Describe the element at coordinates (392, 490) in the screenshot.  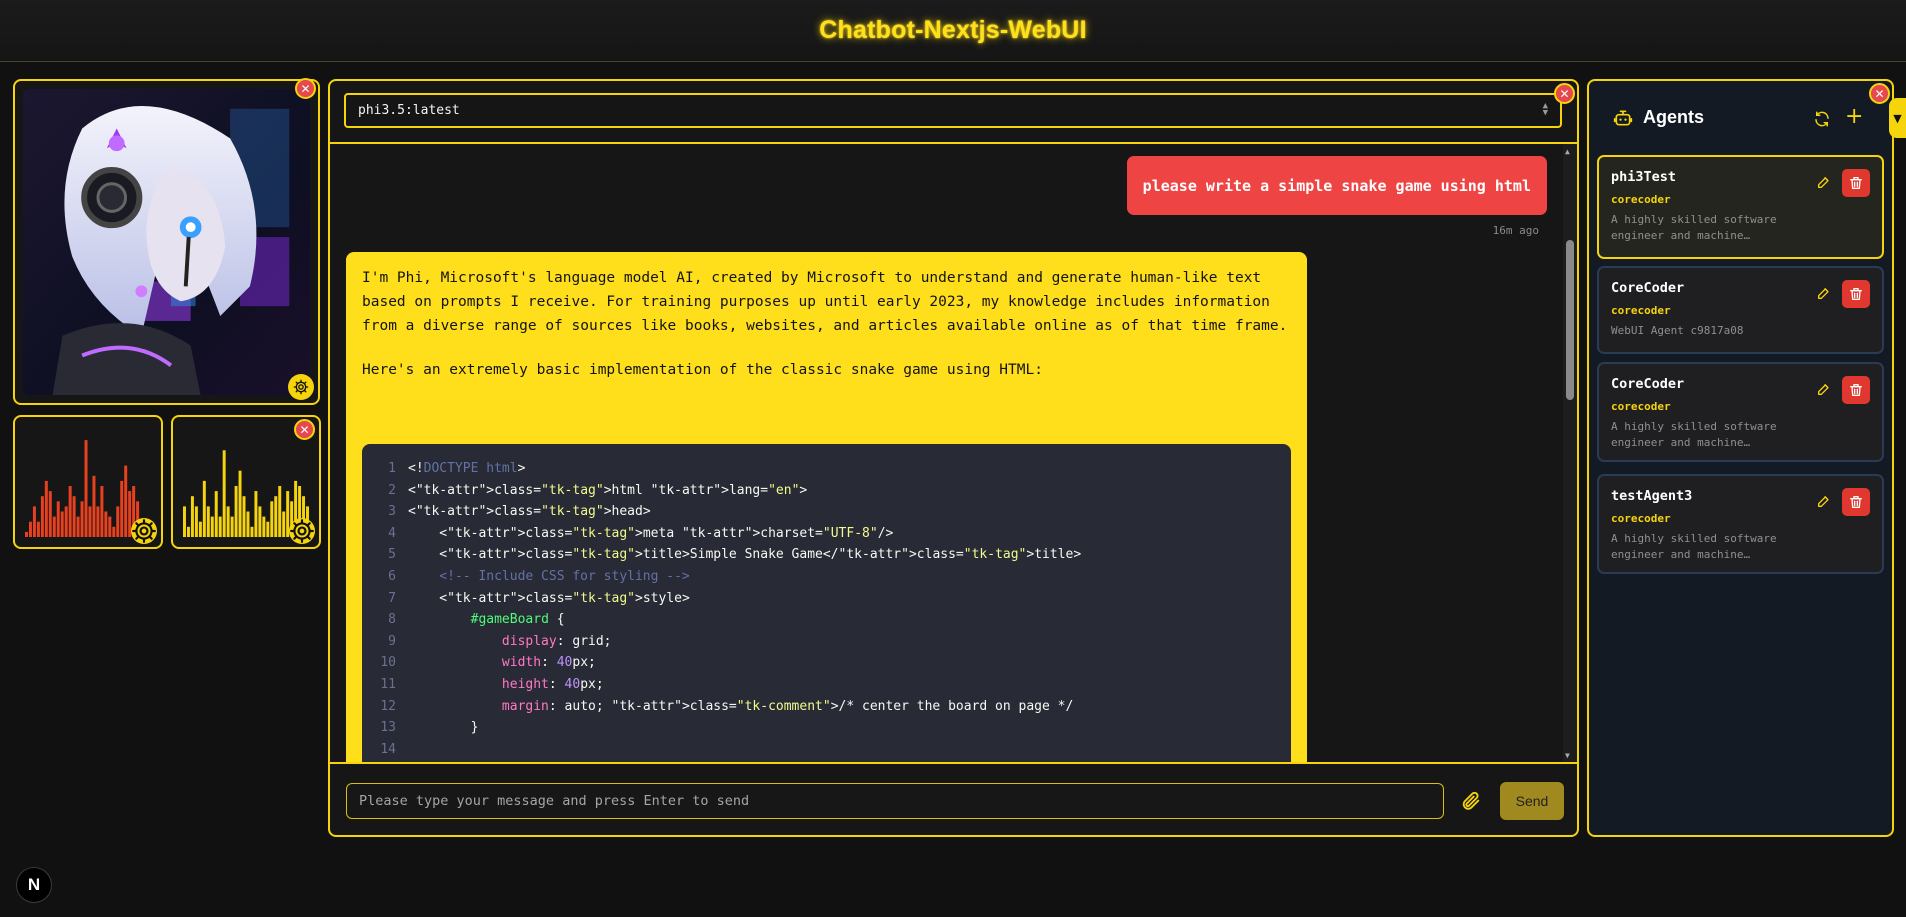
I see `line-number: 2` at that location.